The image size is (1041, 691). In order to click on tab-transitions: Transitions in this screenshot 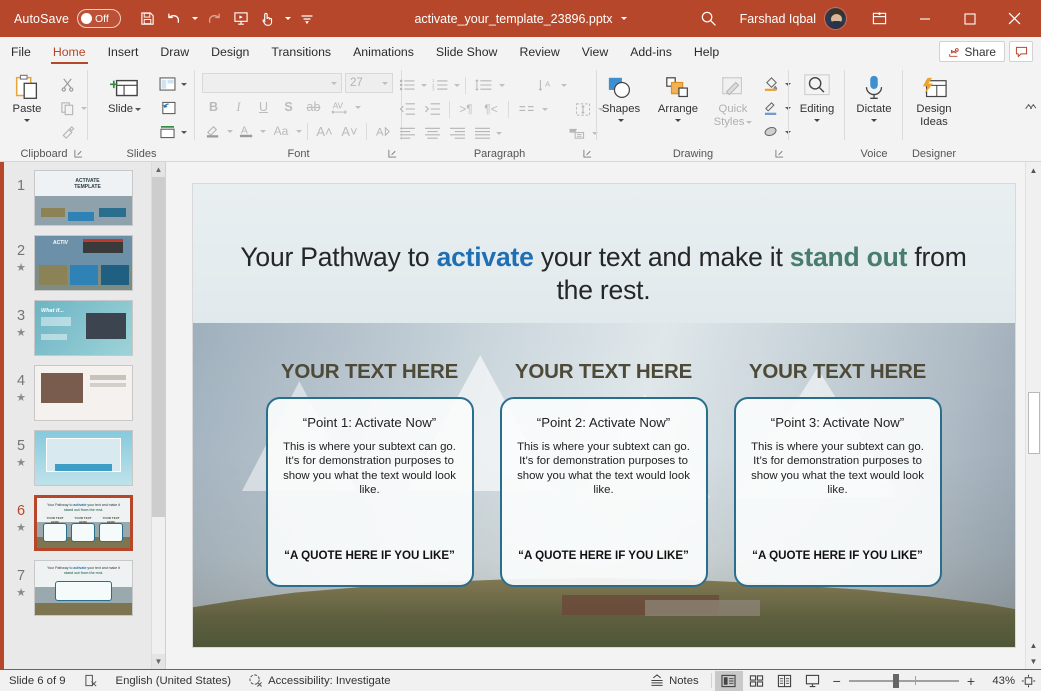, I will do `click(301, 51)`.